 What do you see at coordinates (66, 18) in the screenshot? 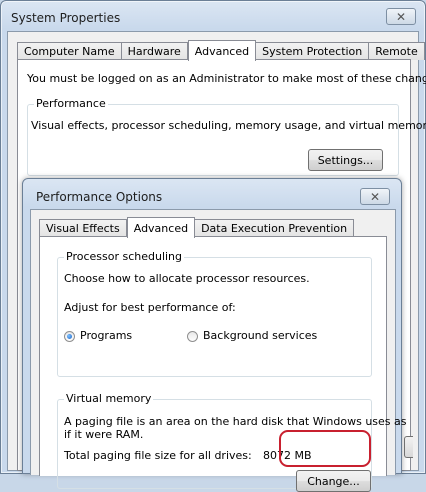
I see `system-properties-title: System Properties` at bounding box center [66, 18].